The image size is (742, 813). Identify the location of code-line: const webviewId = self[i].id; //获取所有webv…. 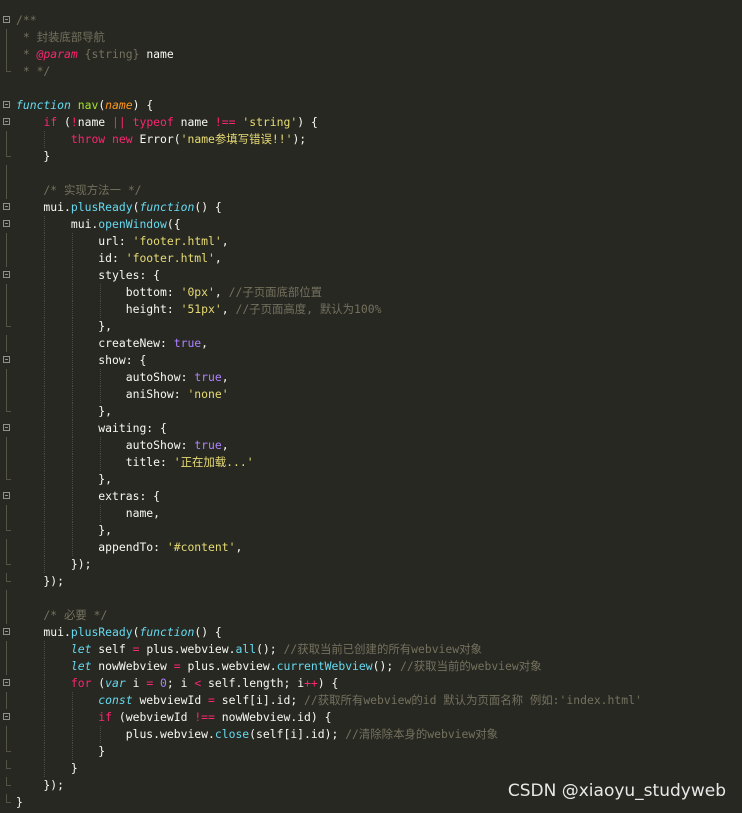
(371, 700).